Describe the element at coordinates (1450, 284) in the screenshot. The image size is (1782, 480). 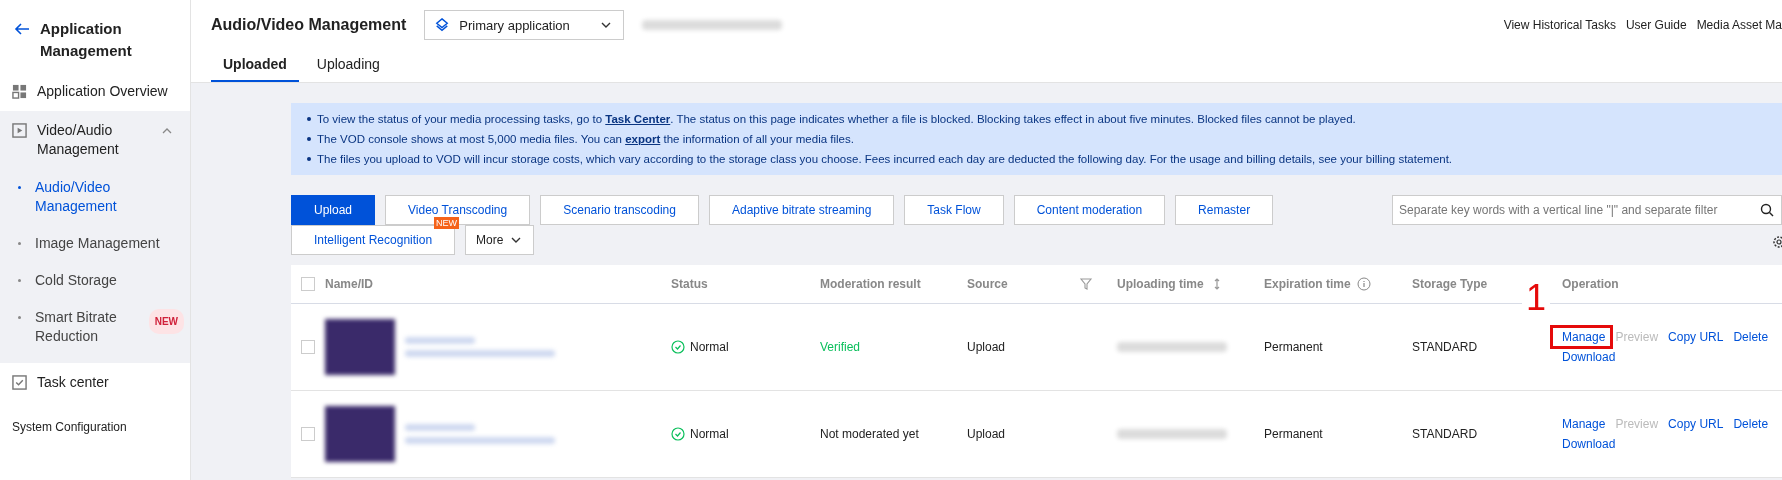
I see `column-header: Storage Type` at that location.